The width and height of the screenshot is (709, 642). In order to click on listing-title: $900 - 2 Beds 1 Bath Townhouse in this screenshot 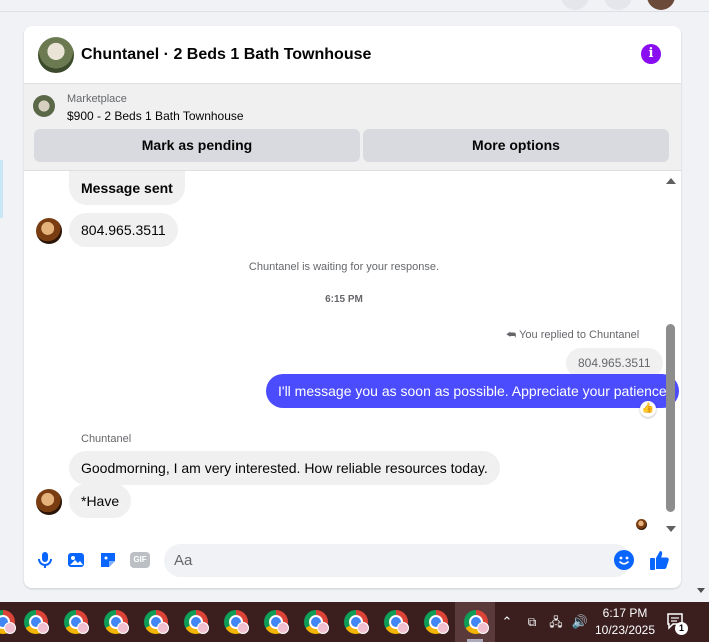, I will do `click(155, 116)`.